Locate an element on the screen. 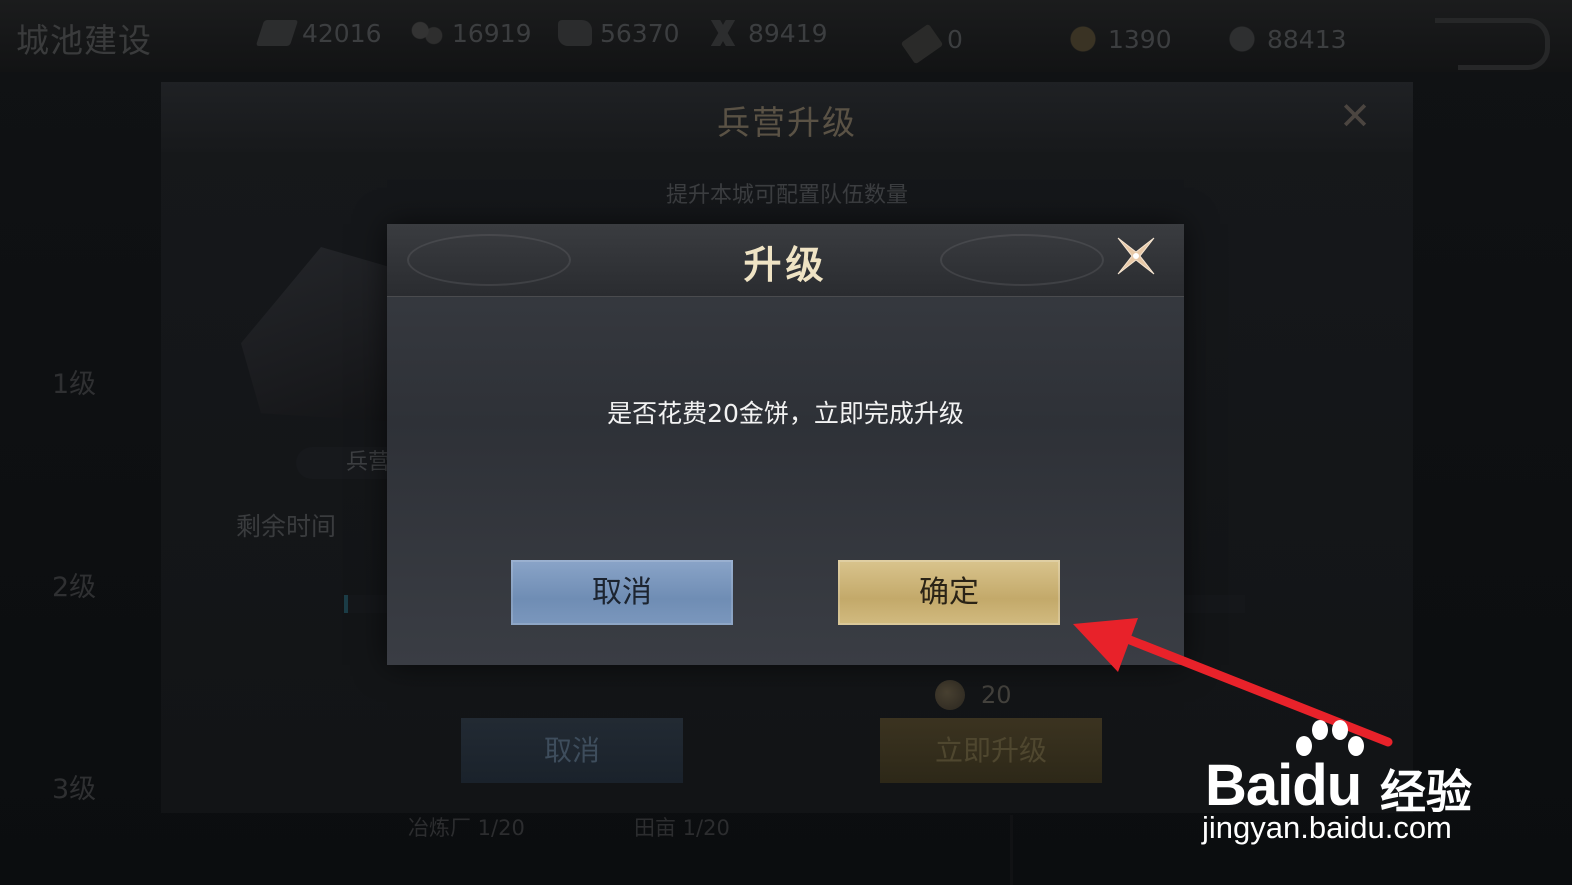  watermark-brand: Baidu is located at coordinates (1283, 785).